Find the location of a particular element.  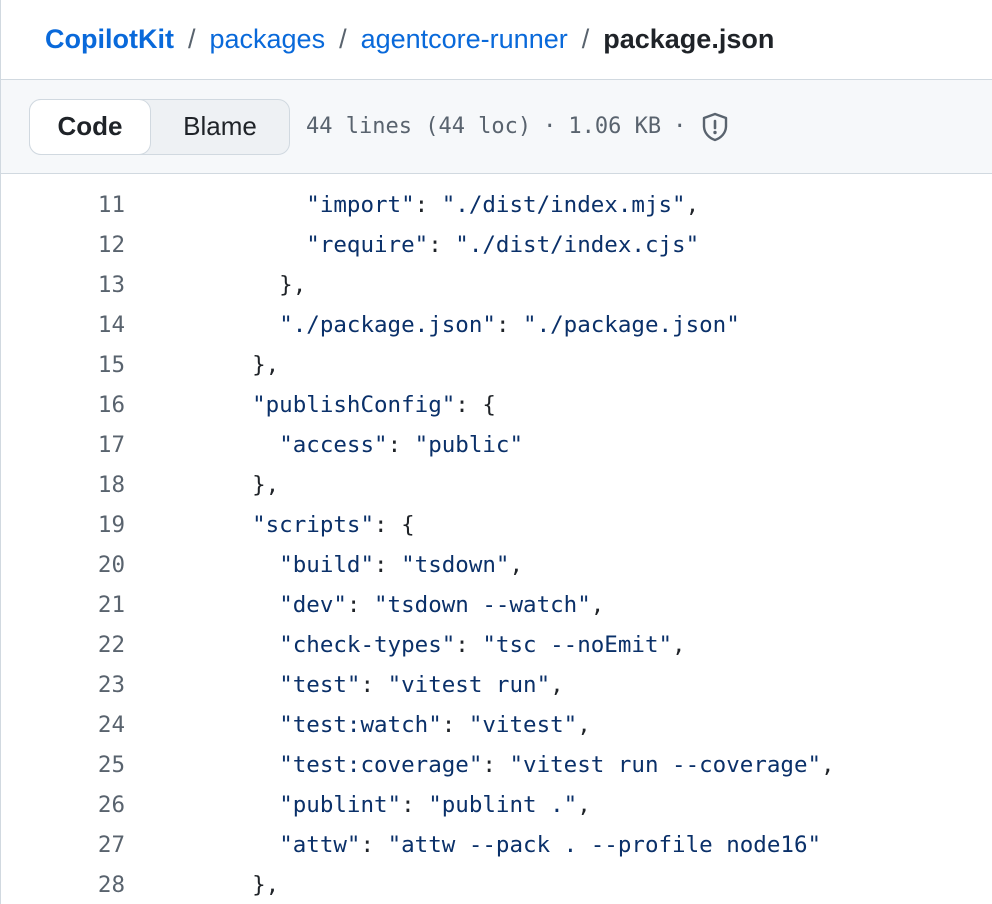

code-line: 12 "require": "./dist/index.cjs" is located at coordinates (496, 245).